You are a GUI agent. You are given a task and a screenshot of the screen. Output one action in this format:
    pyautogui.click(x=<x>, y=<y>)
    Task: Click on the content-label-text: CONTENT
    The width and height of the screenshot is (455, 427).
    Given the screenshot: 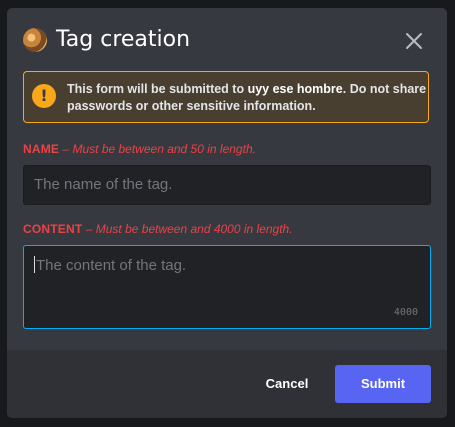 What is the action you would take?
    pyautogui.click(x=53, y=229)
    